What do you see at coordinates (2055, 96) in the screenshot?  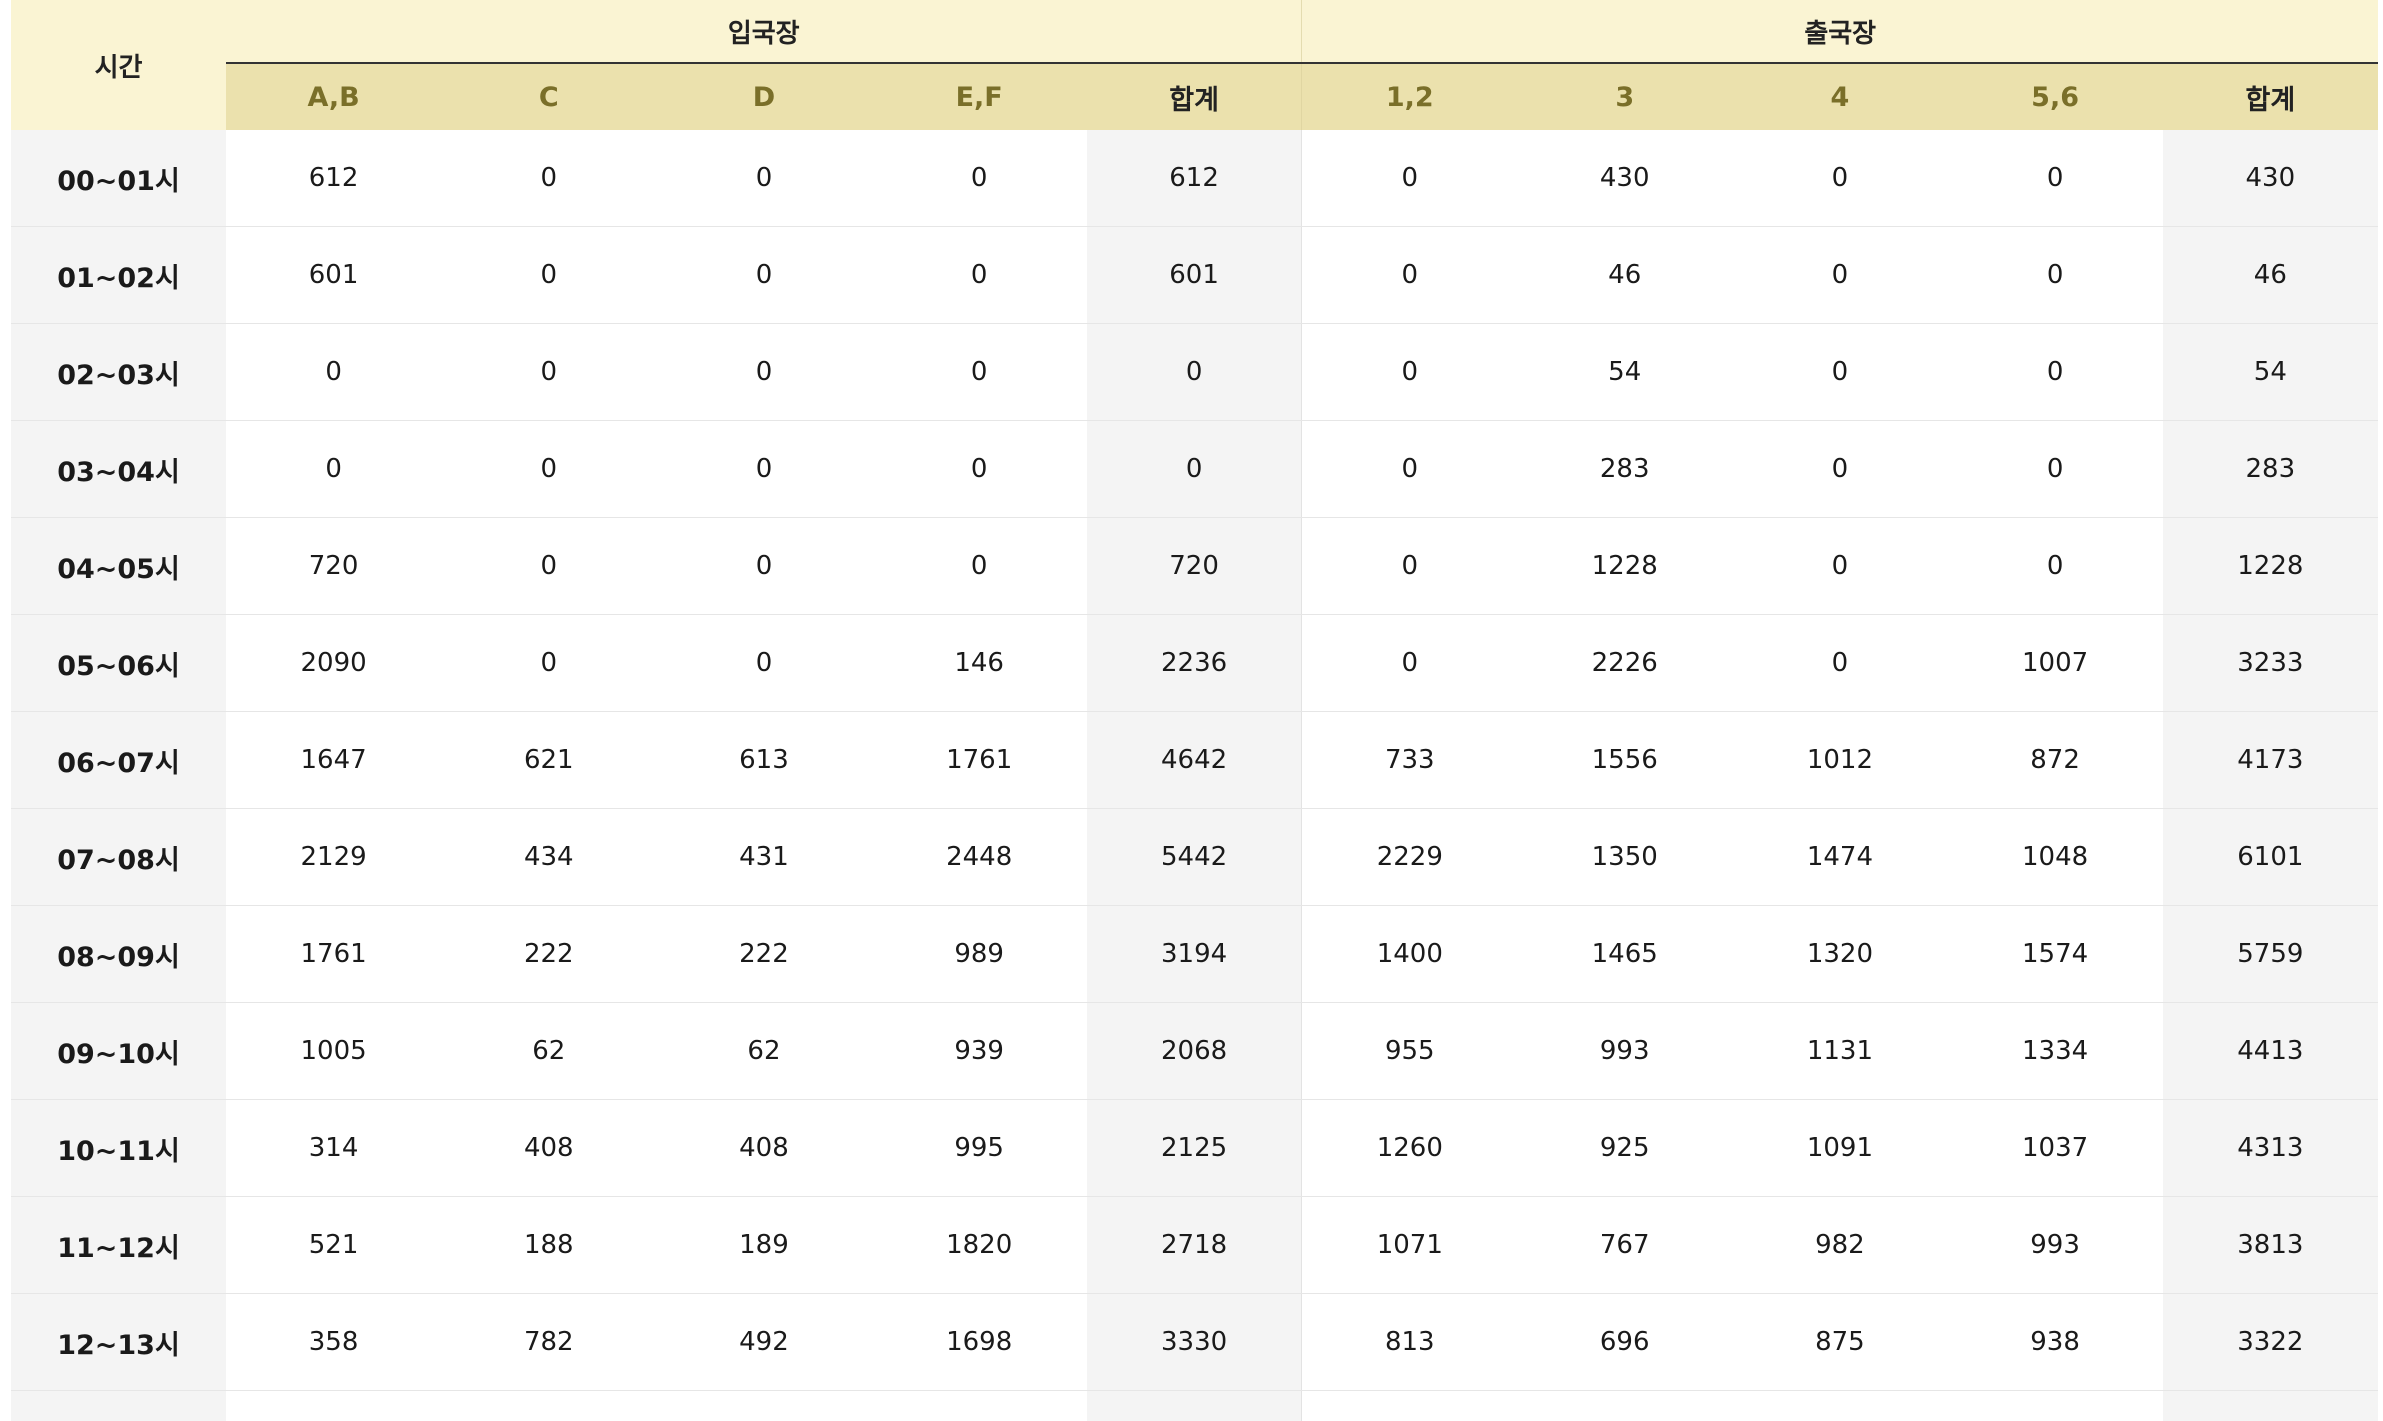 I see `exit-column-header: 5,6` at bounding box center [2055, 96].